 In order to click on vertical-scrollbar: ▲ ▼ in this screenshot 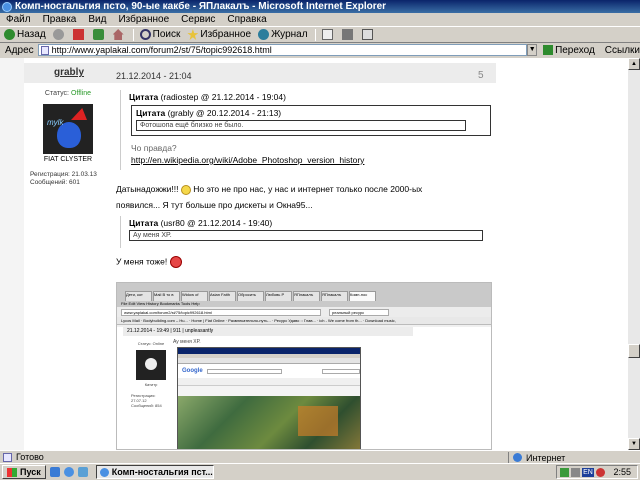, I will do `click(634, 254)`.